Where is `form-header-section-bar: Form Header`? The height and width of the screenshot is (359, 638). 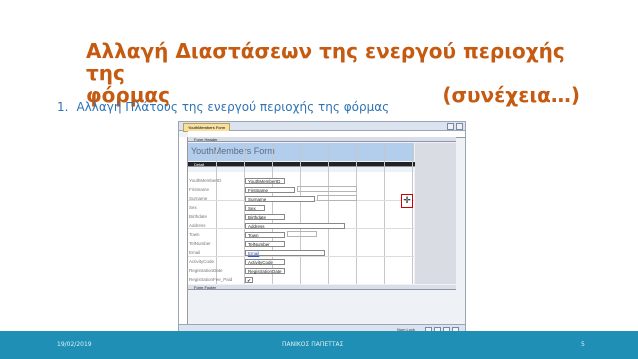
form-header-section-bar: Form Header is located at coordinates (322, 139).